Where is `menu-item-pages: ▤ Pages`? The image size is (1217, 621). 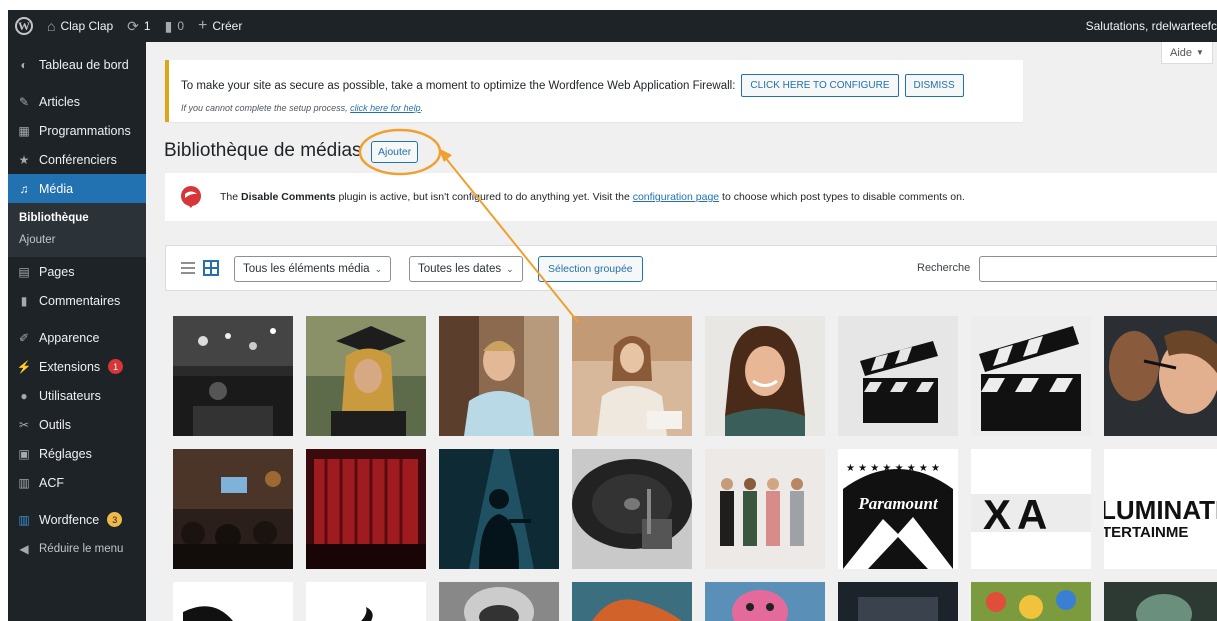 menu-item-pages: ▤ Pages is located at coordinates (77, 271).